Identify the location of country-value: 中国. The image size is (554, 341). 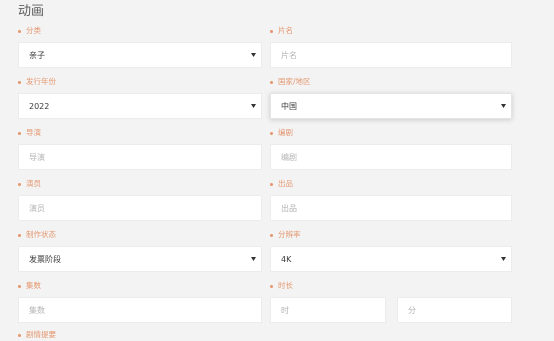
(289, 106).